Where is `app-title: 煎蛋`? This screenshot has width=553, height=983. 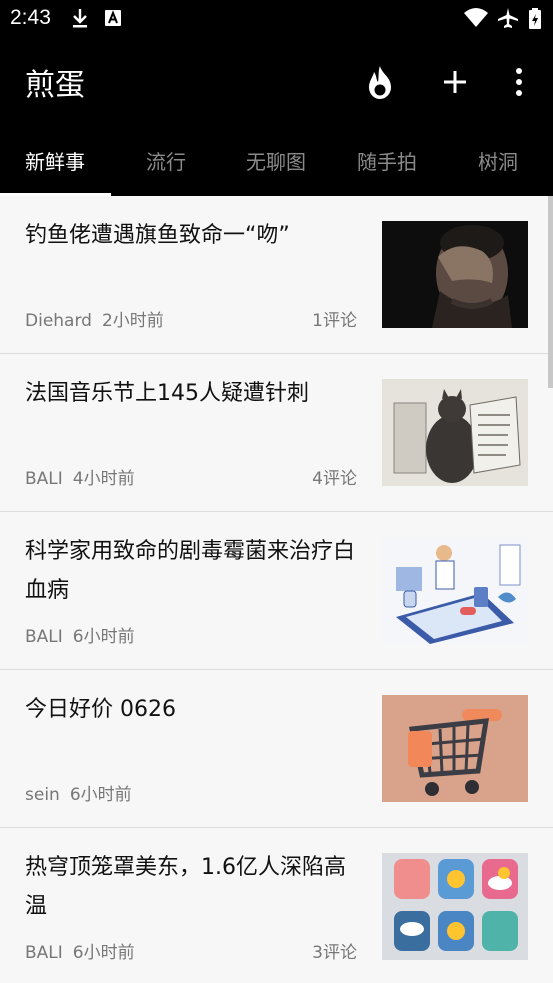 app-title: 煎蛋 is located at coordinates (55, 85).